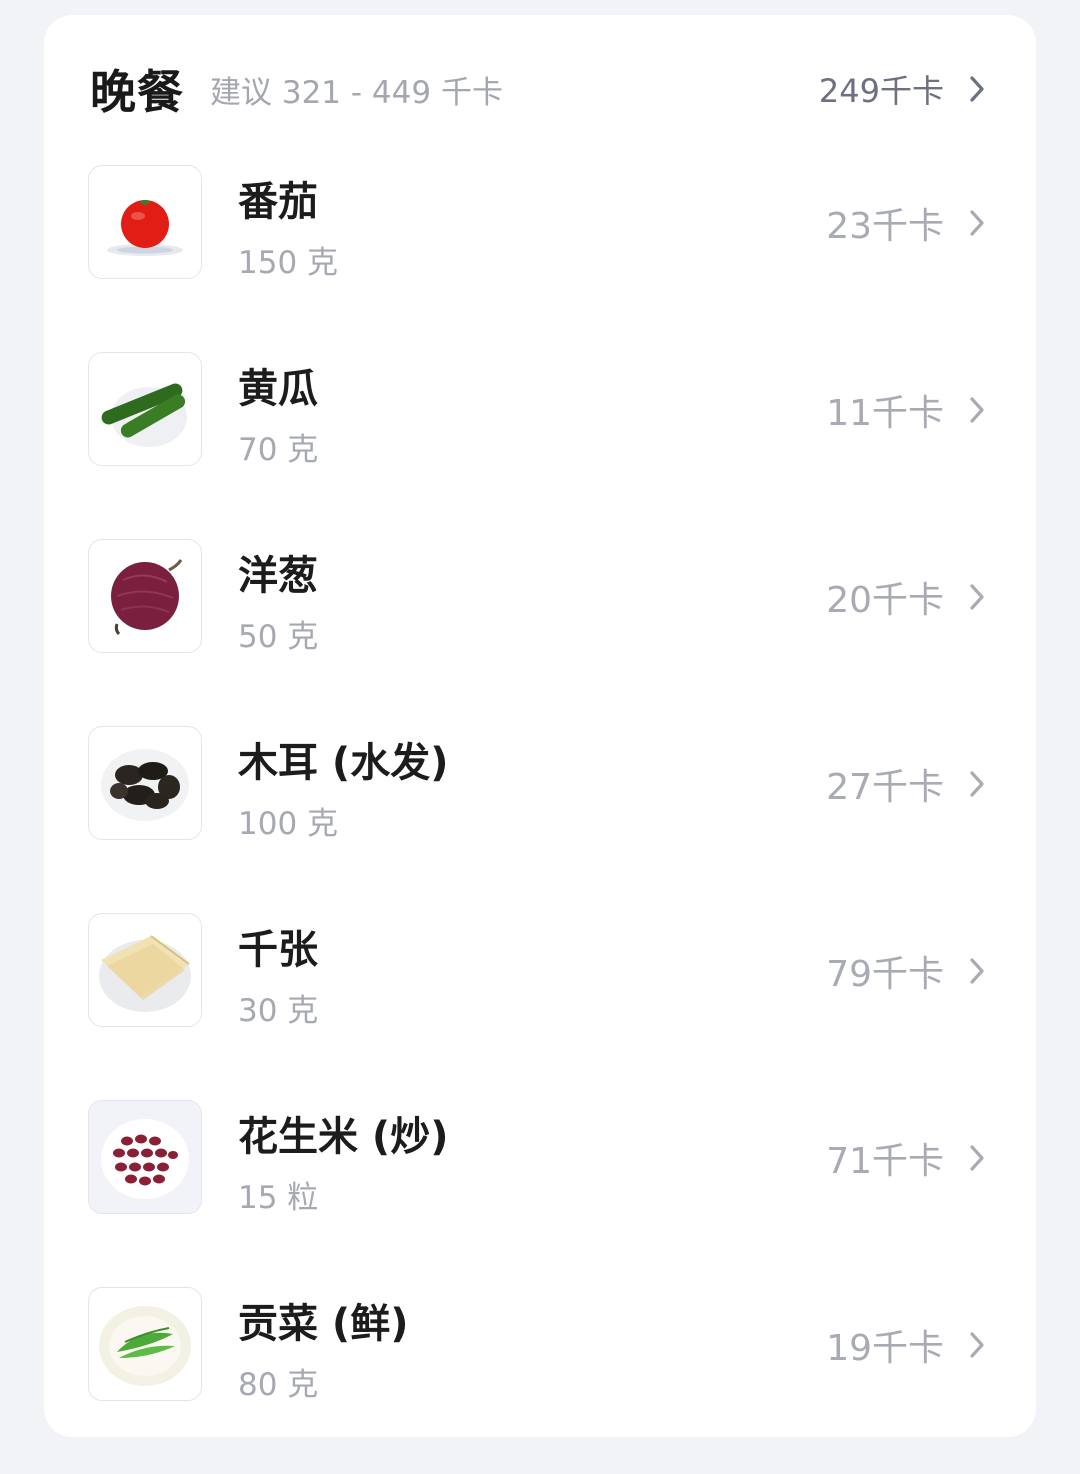 This screenshot has height=1474, width=1080. I want to click on food-item: 木耳 (水发) 100 克 27千卡, so click(542, 819).